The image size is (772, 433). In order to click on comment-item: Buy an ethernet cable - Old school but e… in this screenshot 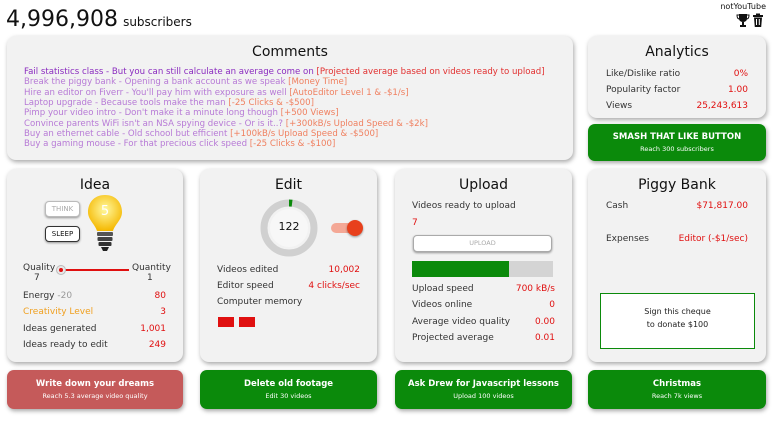, I will do `click(201, 134)`.